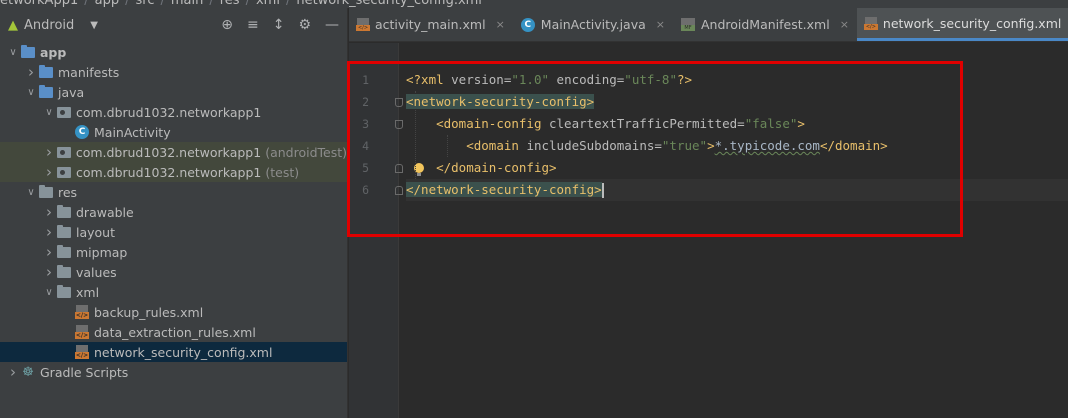 This screenshot has width=1068, height=418. Describe the element at coordinates (304, 25) in the screenshot. I see `gear-icon: ⚙` at that location.